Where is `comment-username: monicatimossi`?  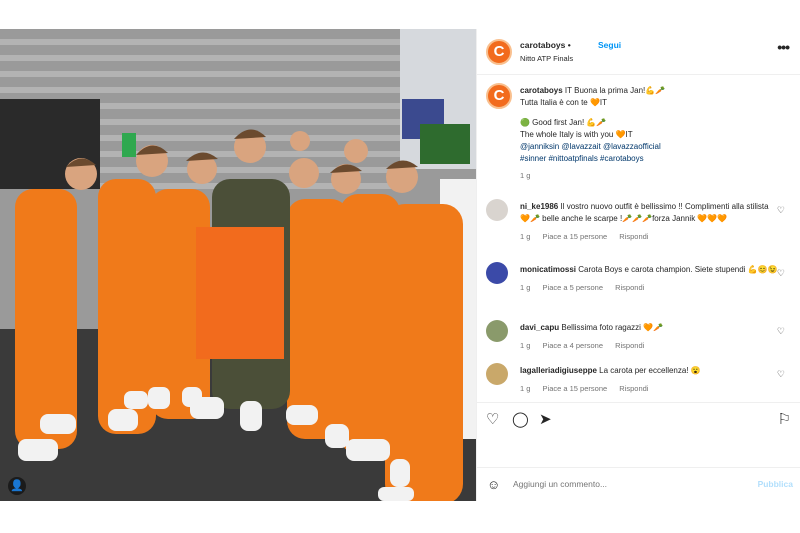 comment-username: monicatimossi is located at coordinates (548, 269).